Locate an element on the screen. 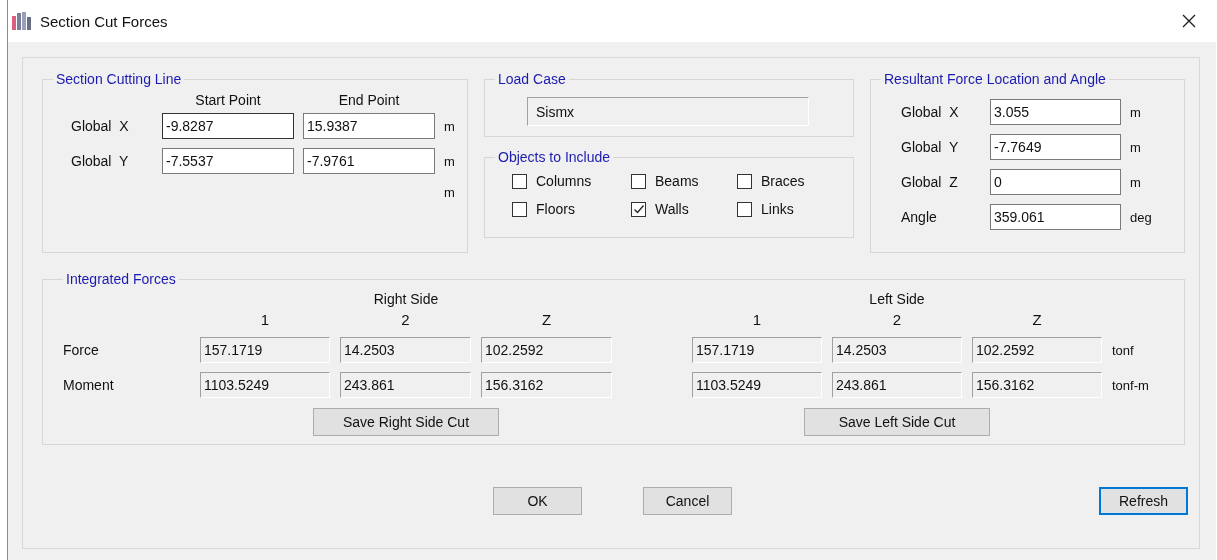 This screenshot has width=1217, height=560. checkbox-label: Columns is located at coordinates (564, 181).